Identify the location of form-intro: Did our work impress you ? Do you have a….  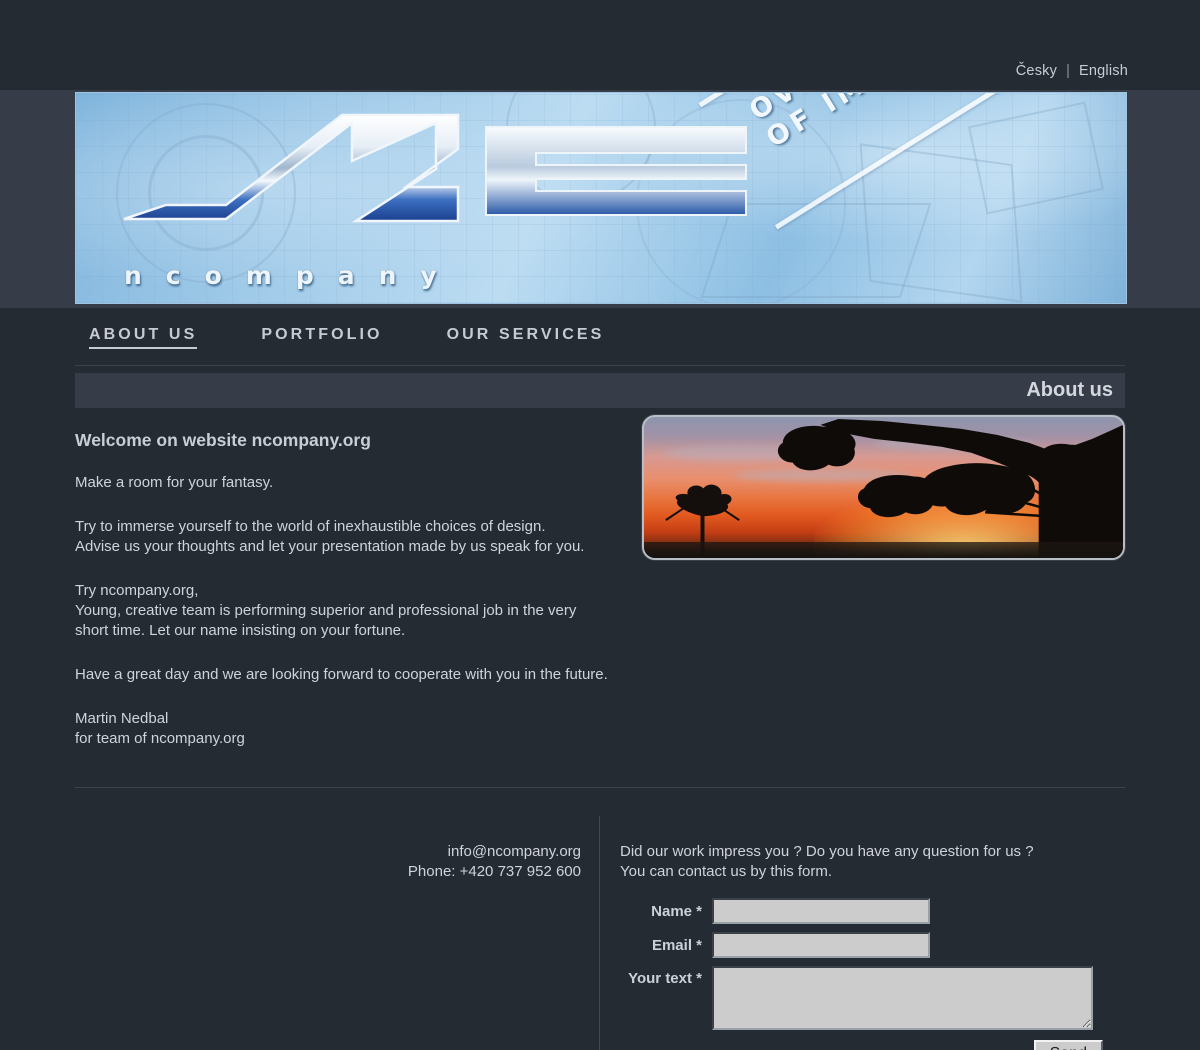
(872, 862).